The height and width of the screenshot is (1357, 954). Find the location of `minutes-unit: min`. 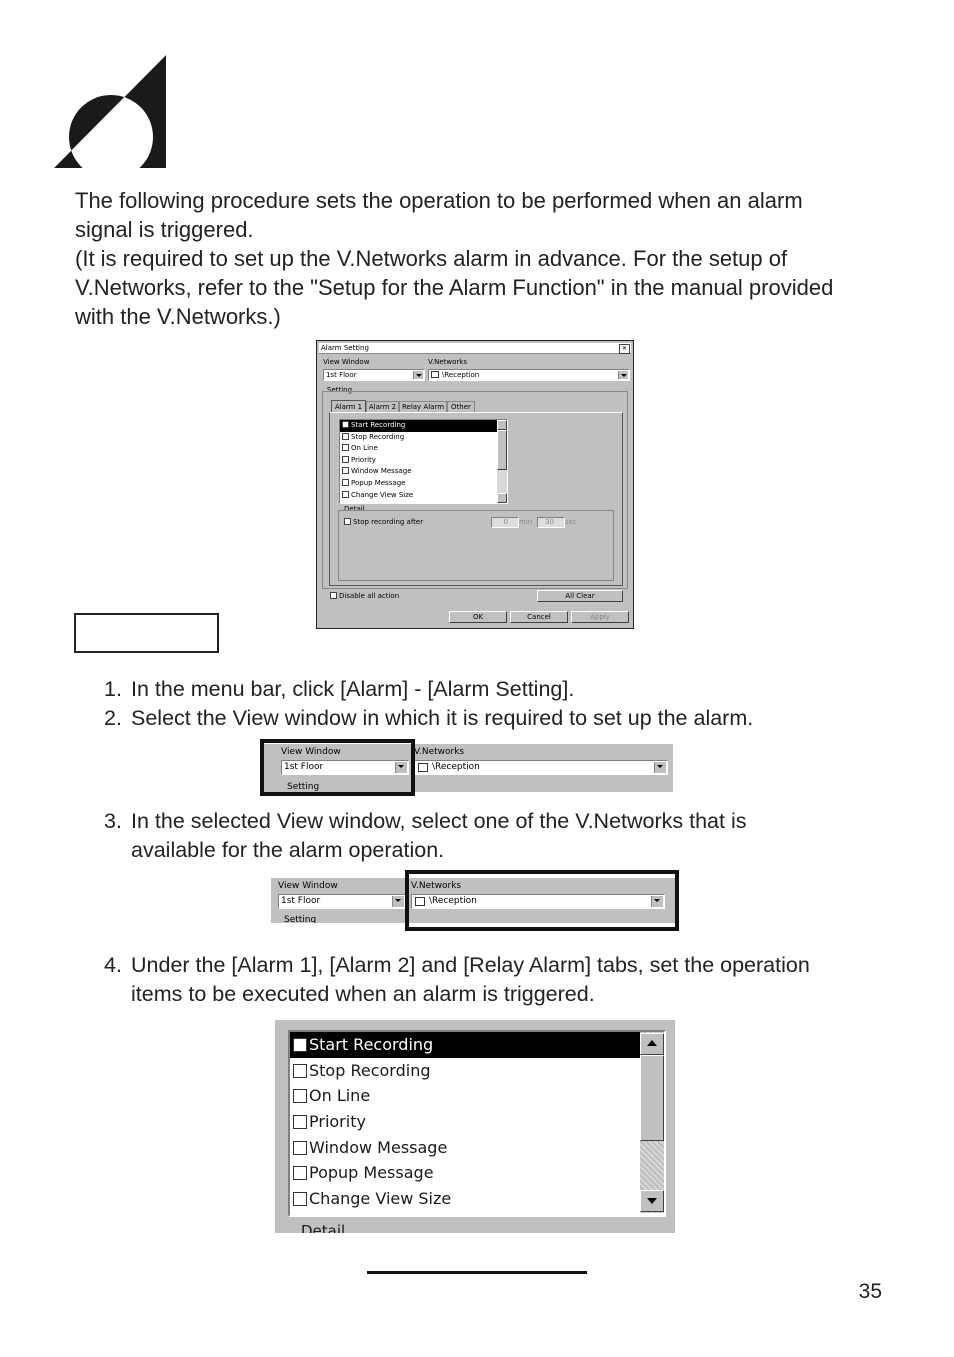

minutes-unit: min is located at coordinates (526, 522).